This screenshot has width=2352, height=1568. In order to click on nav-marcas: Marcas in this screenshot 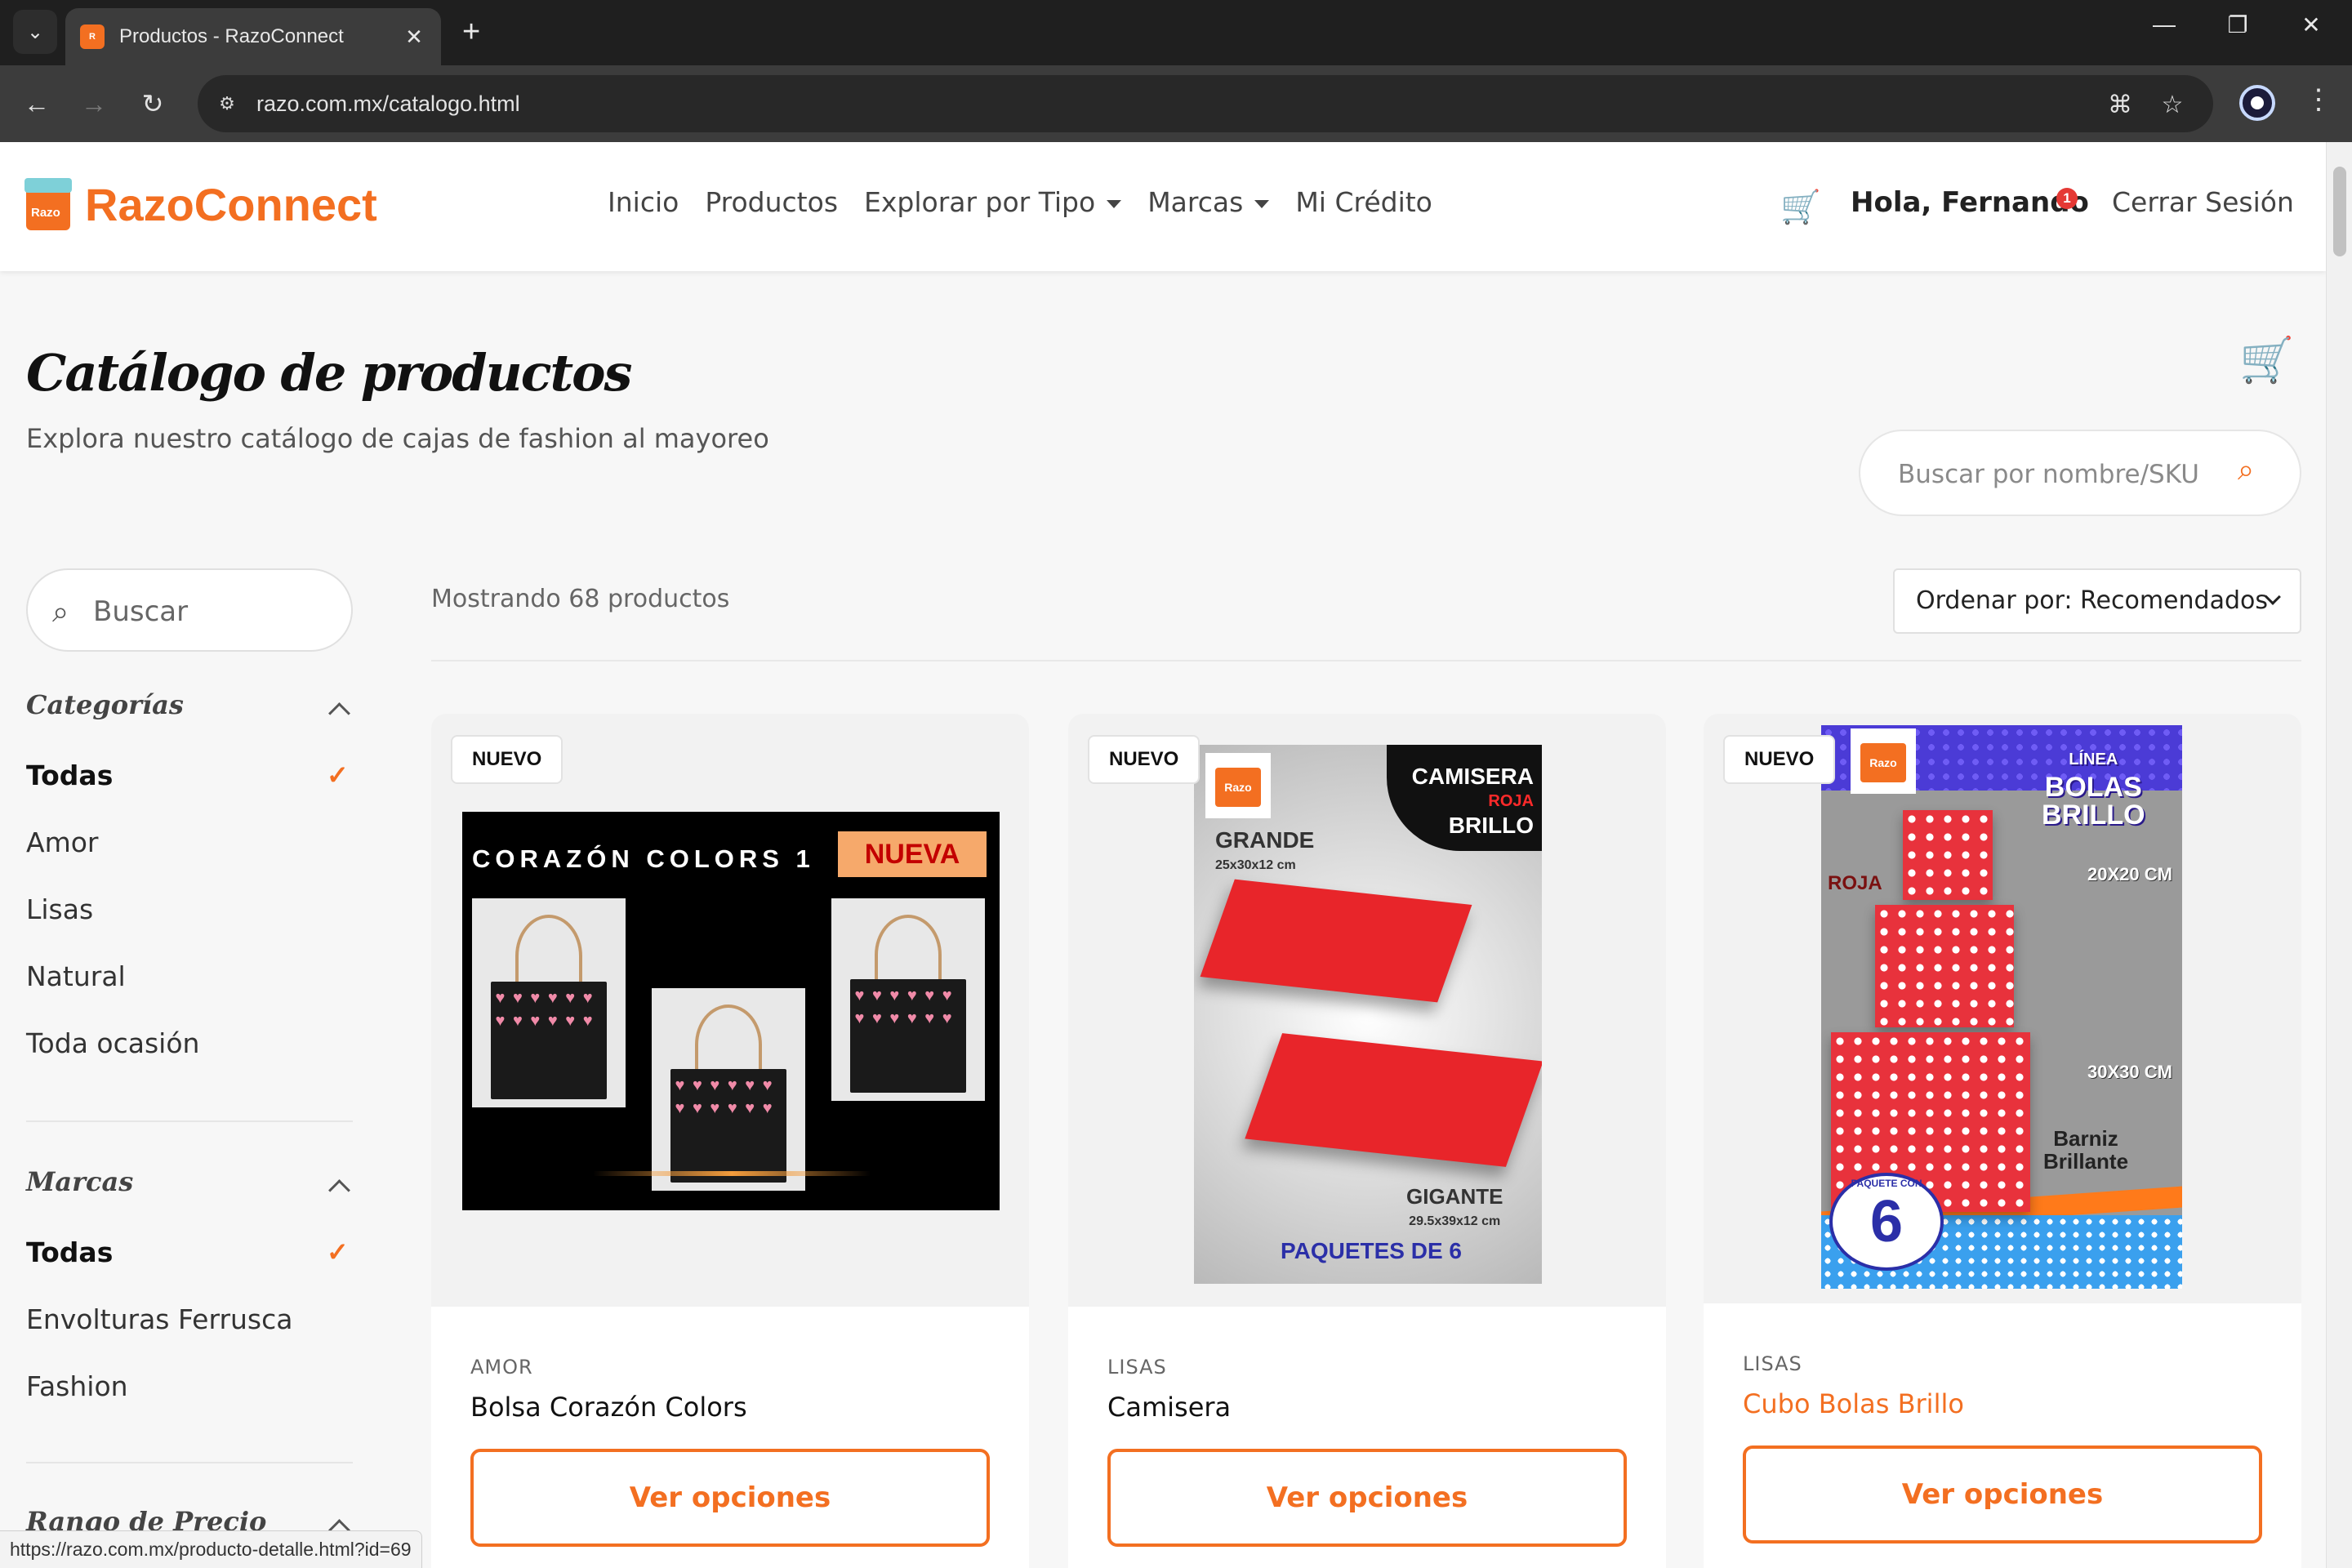, I will do `click(1208, 202)`.